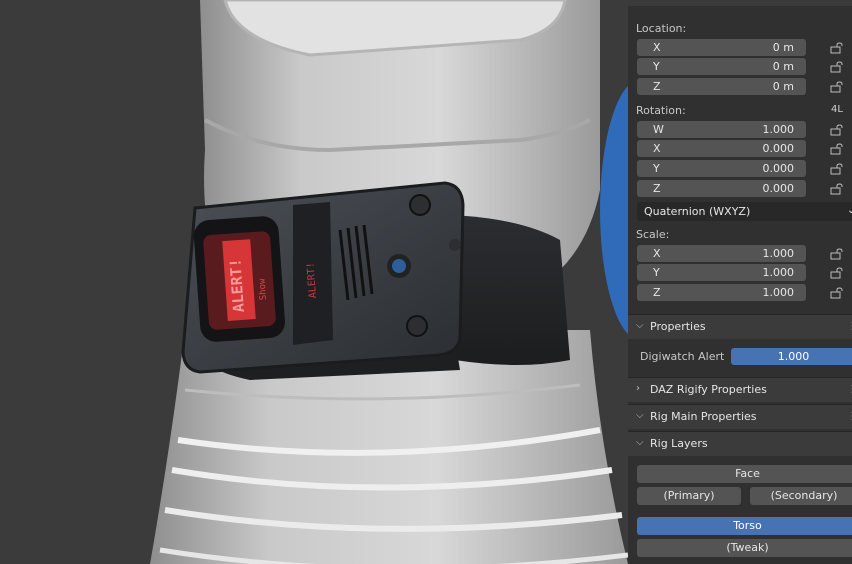  What do you see at coordinates (721, 168) in the screenshot?
I see `rotation-y-field: Y 0.000` at bounding box center [721, 168].